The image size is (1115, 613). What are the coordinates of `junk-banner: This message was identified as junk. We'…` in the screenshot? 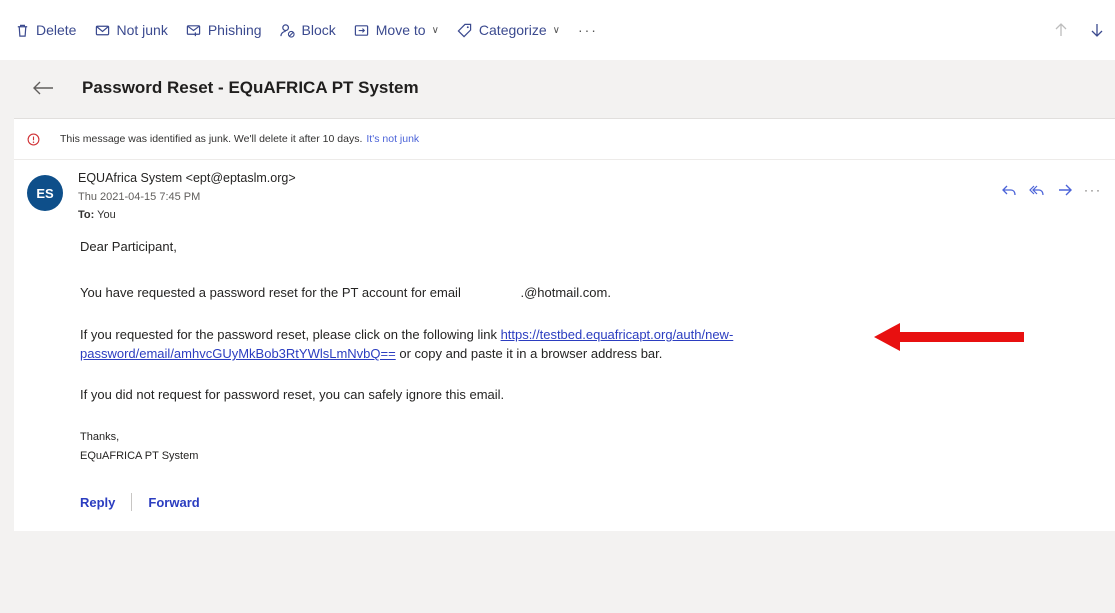 It's located at (564, 139).